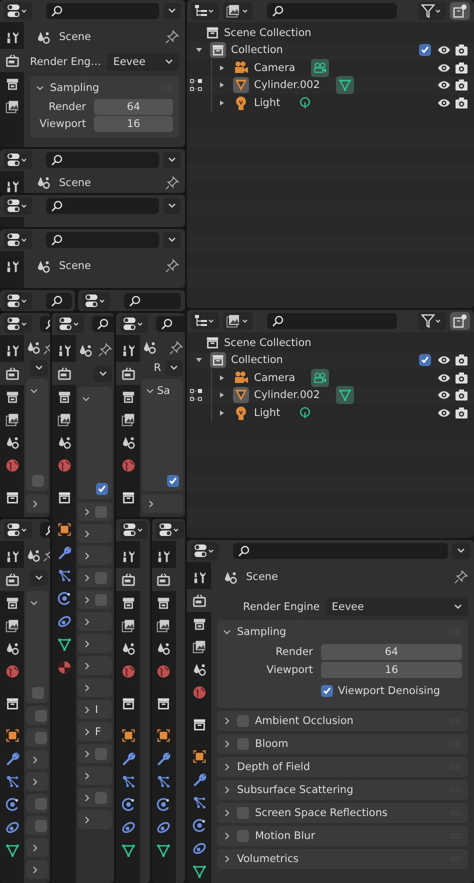 This screenshot has width=474, height=883. Describe the element at coordinates (98, 732) in the screenshot. I see `panel-title: F` at that location.